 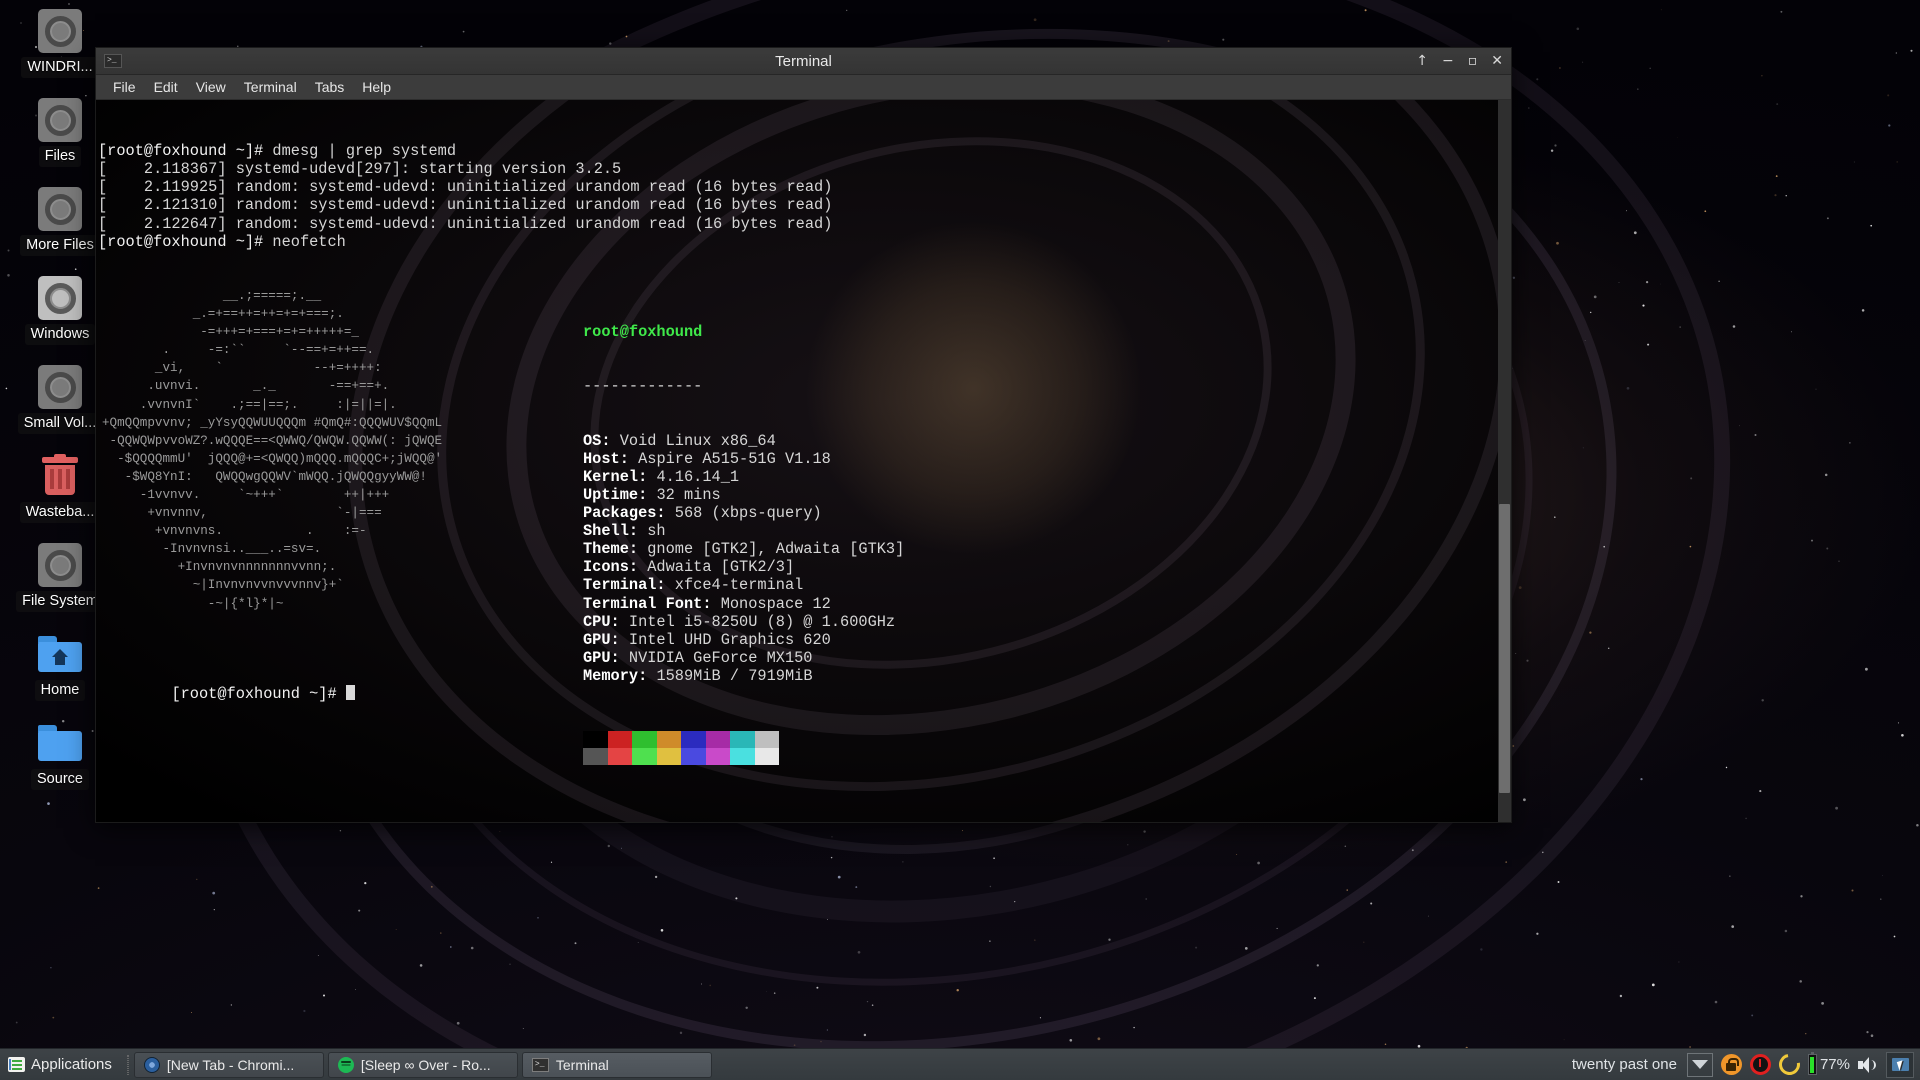 I want to click on neofetch-row: OS: Void Linux x86_64, so click(x=743, y=441).